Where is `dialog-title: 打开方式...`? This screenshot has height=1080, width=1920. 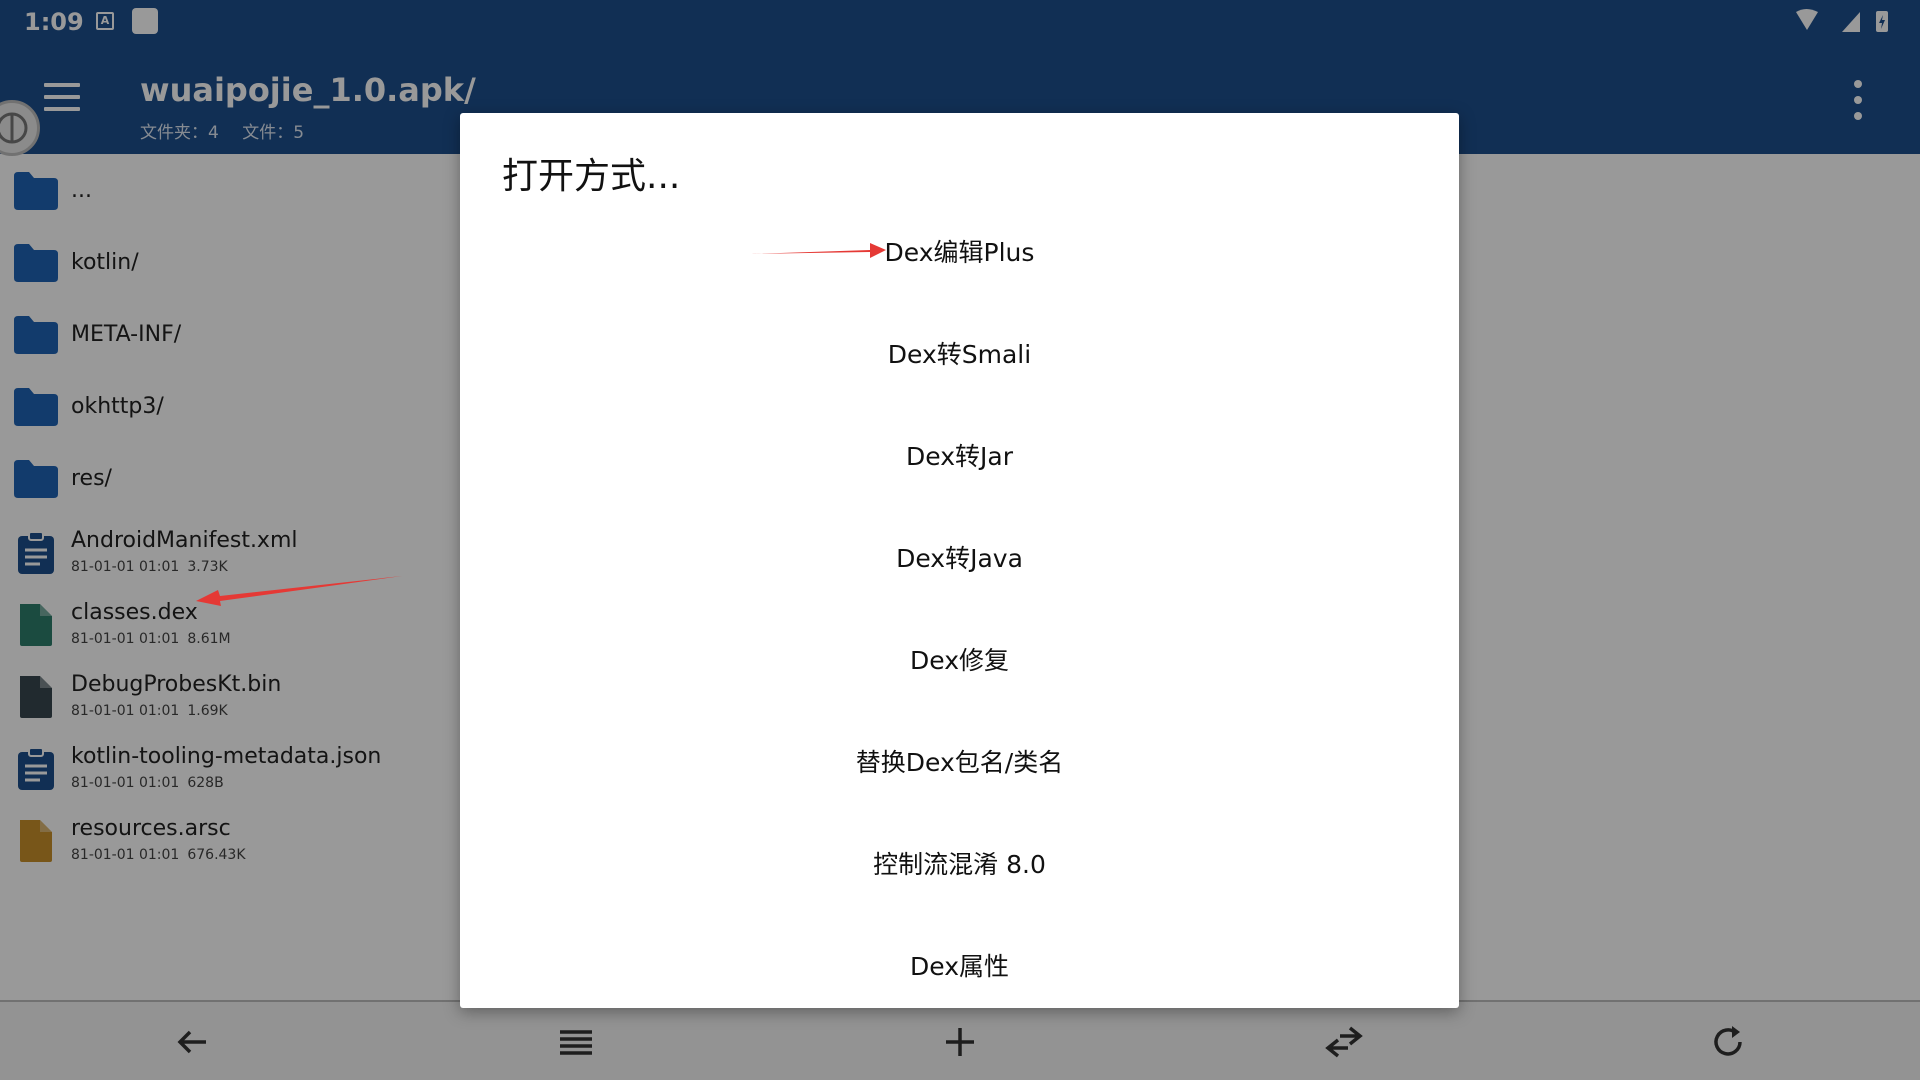
dialog-title: 打开方式... is located at coordinates (591, 176).